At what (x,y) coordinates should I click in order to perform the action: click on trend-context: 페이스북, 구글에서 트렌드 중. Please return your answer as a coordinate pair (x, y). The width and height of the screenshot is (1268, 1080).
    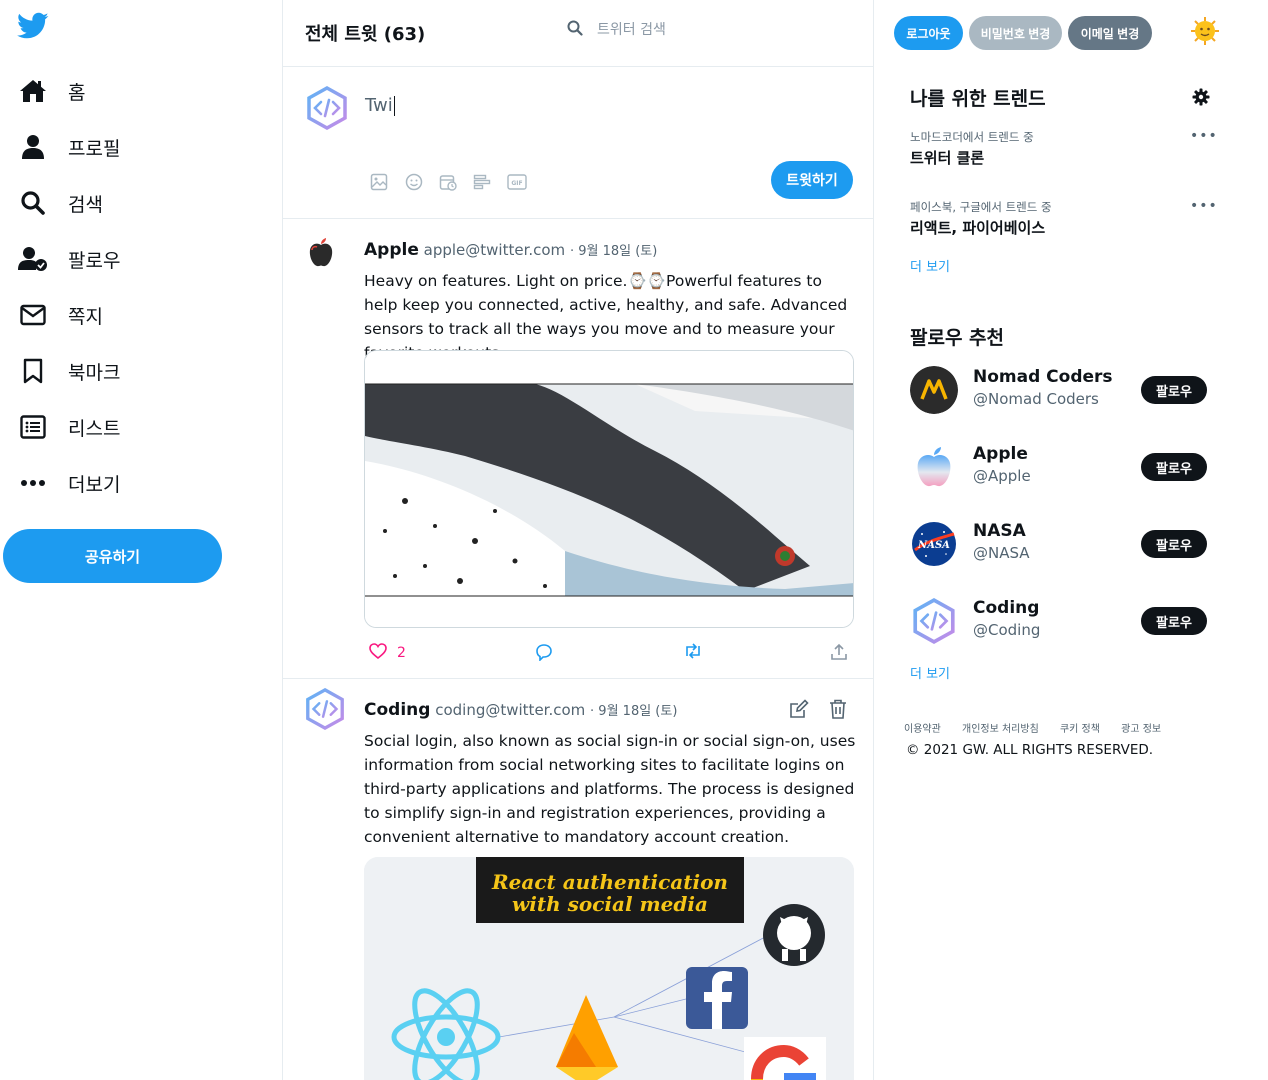
    Looking at the image, I should click on (981, 207).